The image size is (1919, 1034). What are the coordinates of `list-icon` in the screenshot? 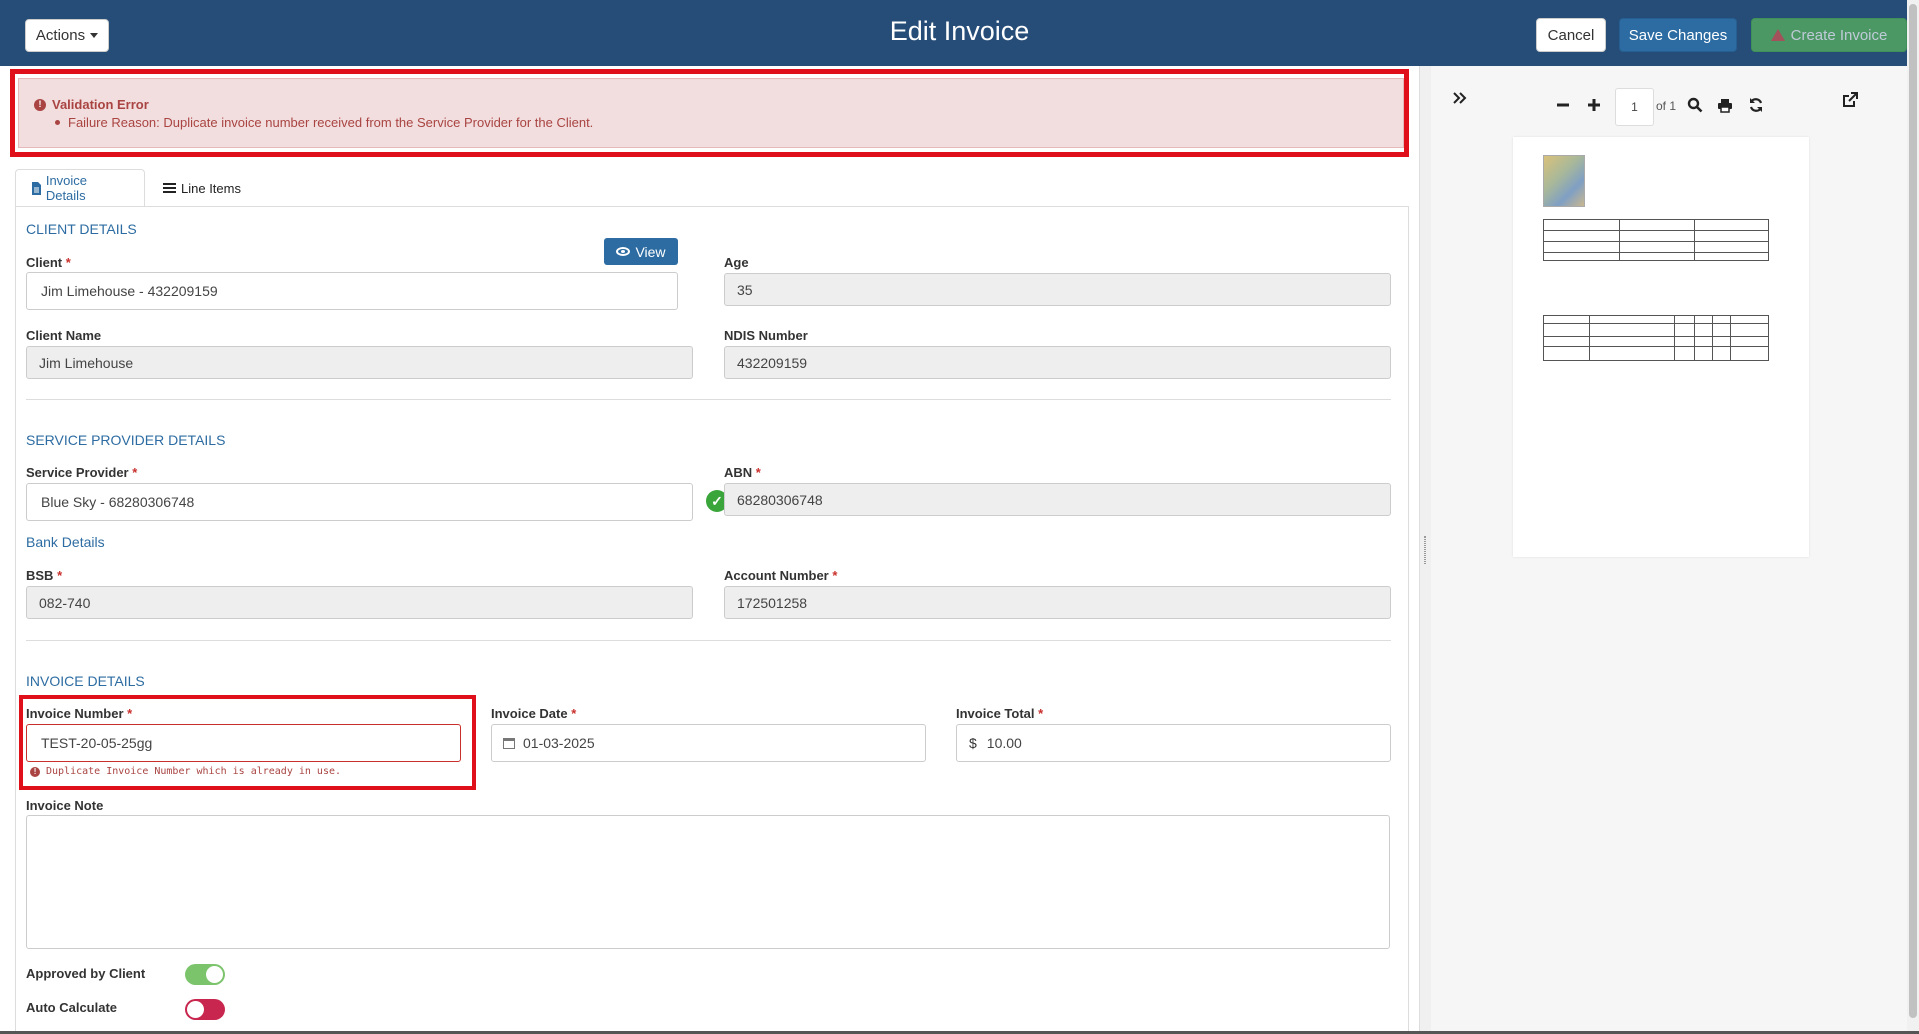 It's located at (169, 187).